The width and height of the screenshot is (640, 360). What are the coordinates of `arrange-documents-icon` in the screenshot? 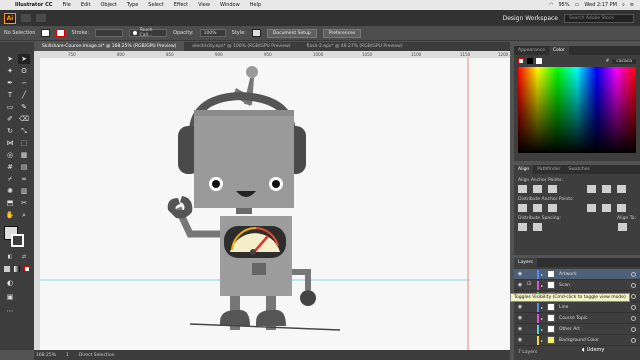 It's located at (41, 18).